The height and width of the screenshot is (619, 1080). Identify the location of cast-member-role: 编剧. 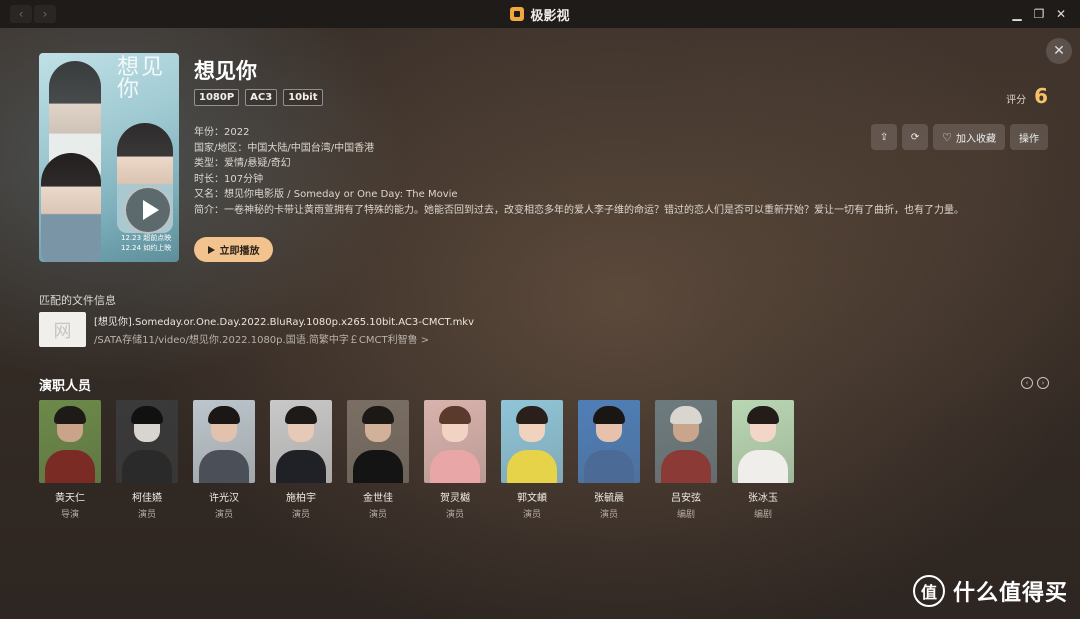
(762, 515).